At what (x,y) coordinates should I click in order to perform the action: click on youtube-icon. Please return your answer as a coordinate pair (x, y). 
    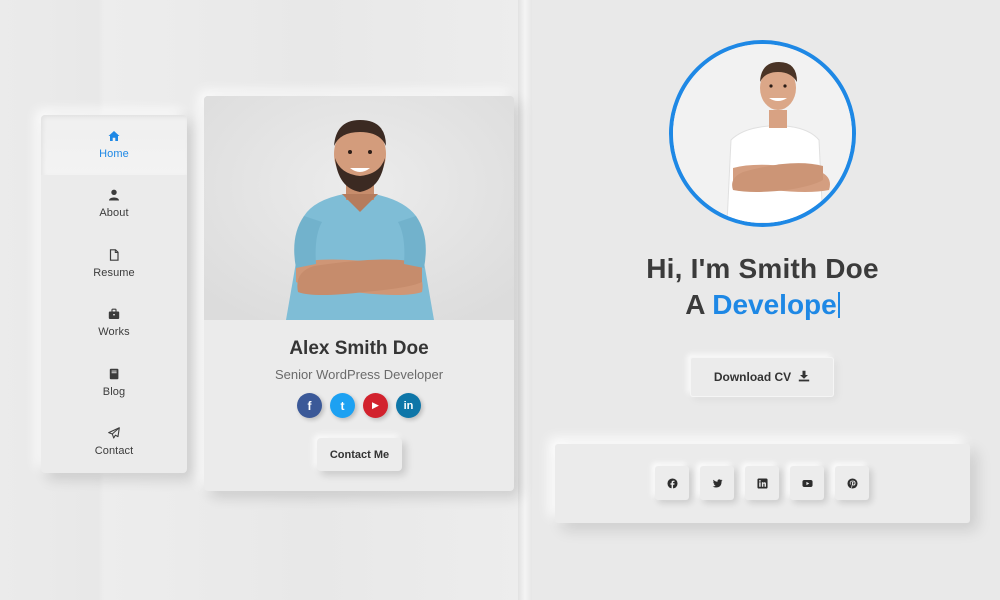
    Looking at the image, I should click on (807, 483).